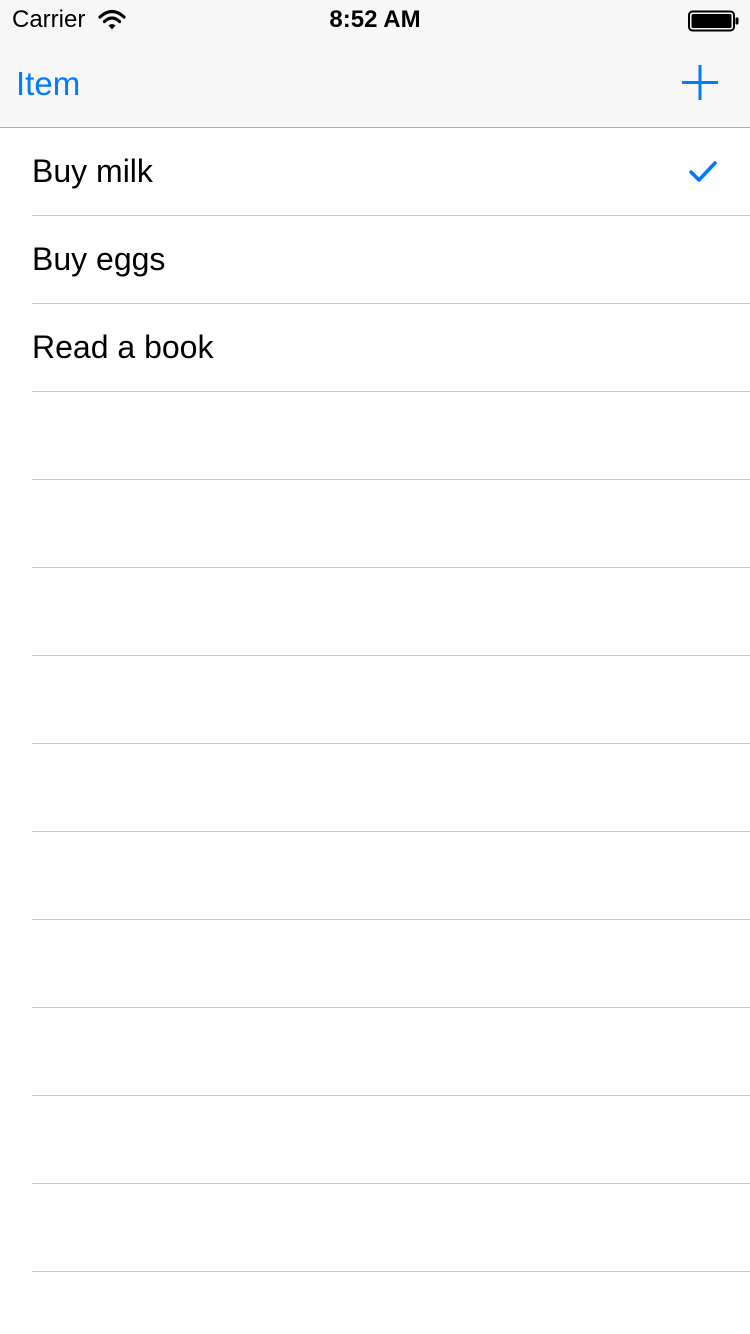 The image size is (750, 1334). I want to click on list-item: Buy eggs, so click(375, 260).